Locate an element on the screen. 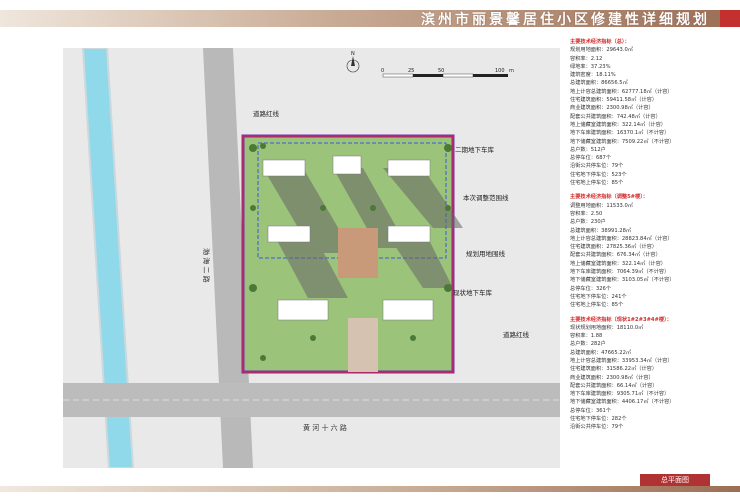  indicator-row: 绿地率：37.23% is located at coordinates (590, 66).